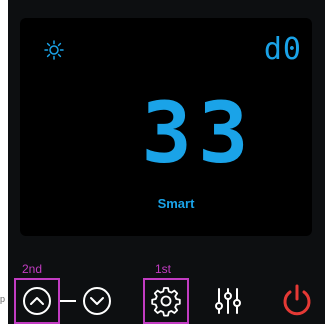  What do you see at coordinates (228, 301) in the screenshot?
I see `sliders-icon` at bounding box center [228, 301].